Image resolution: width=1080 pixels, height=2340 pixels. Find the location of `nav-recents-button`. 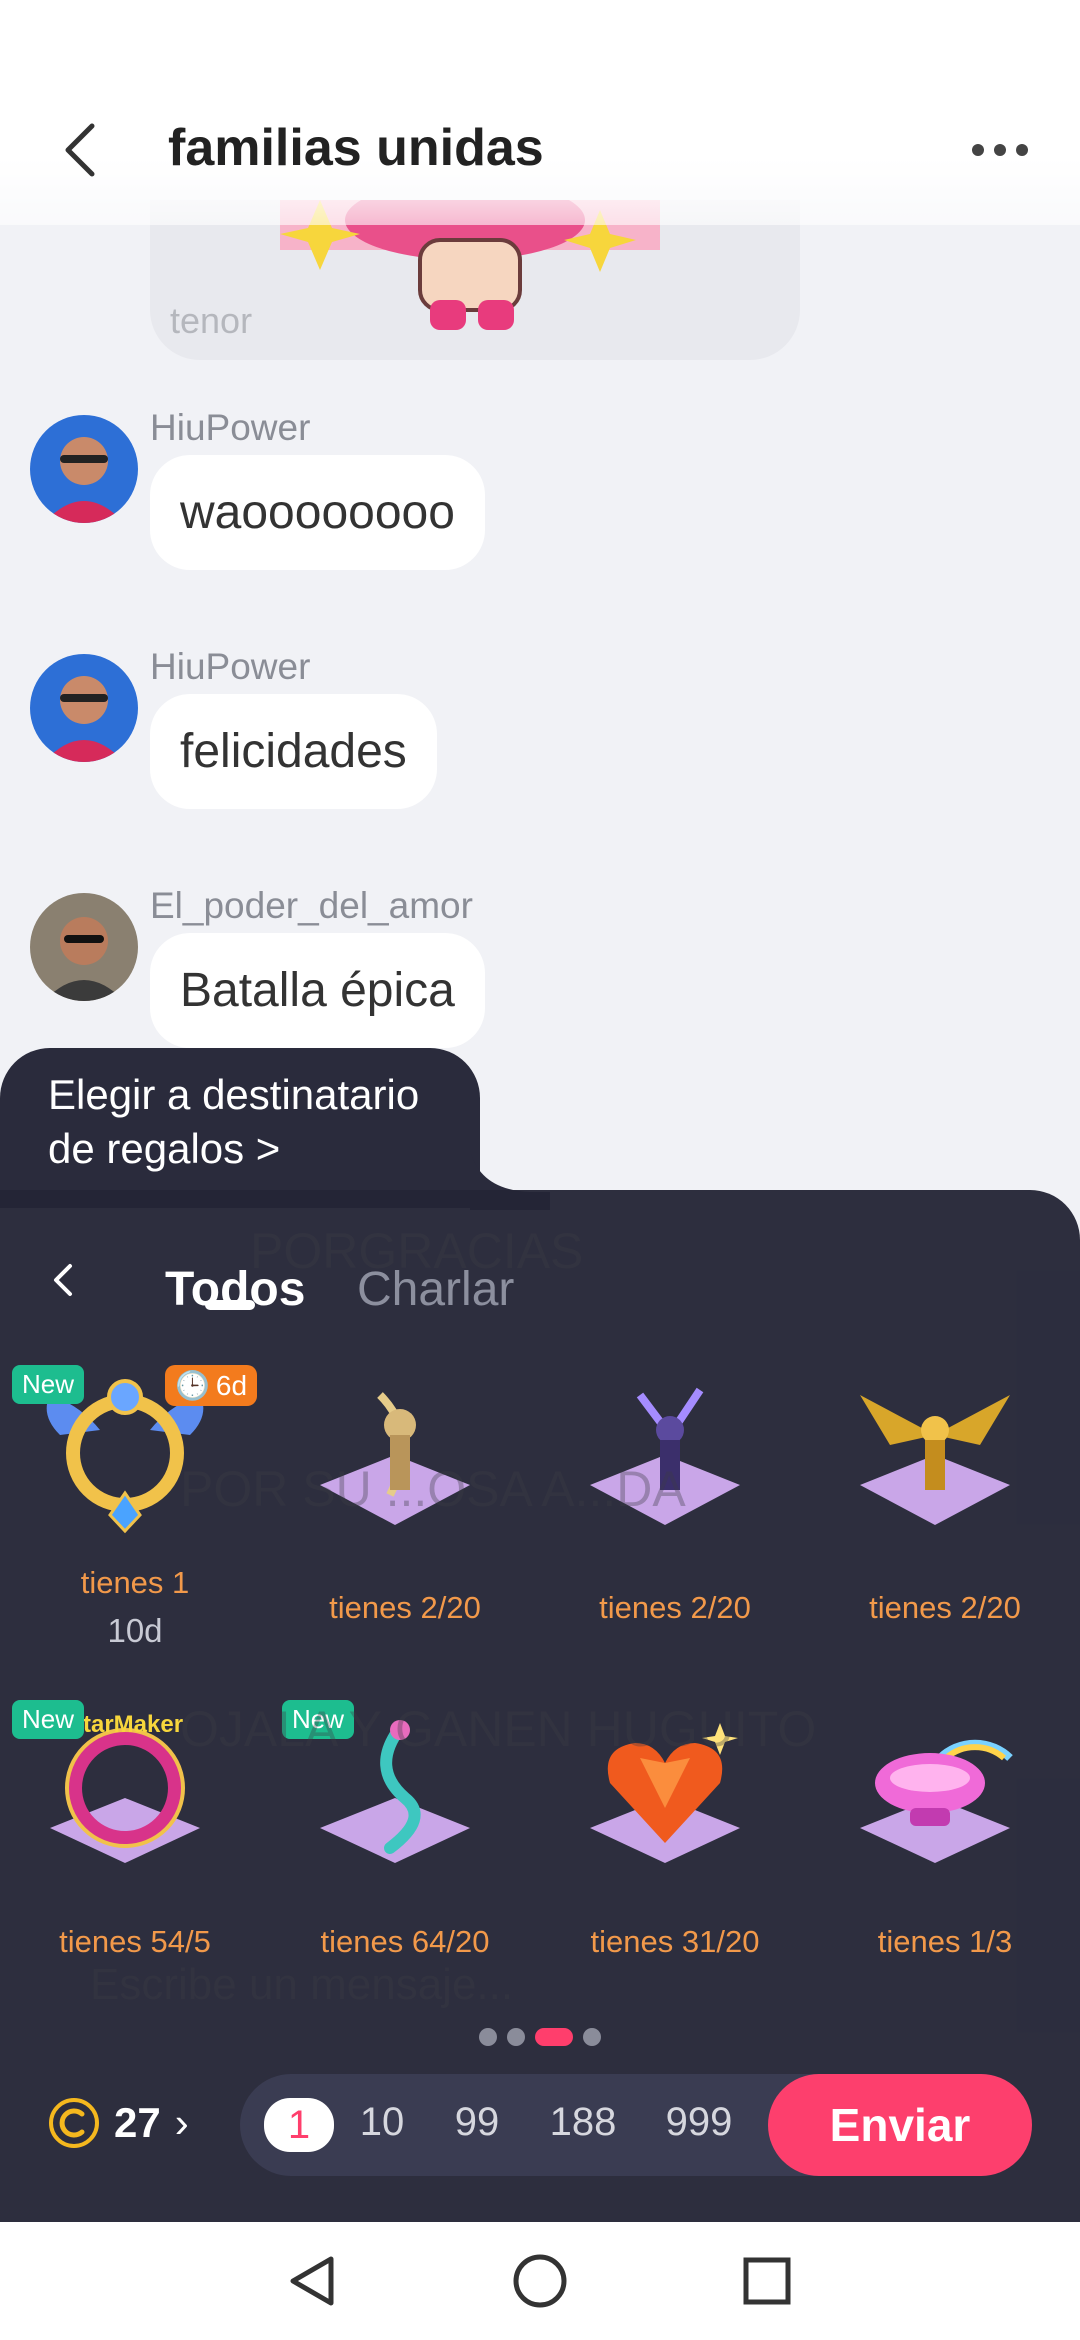

nav-recents-button is located at coordinates (767, 2281).